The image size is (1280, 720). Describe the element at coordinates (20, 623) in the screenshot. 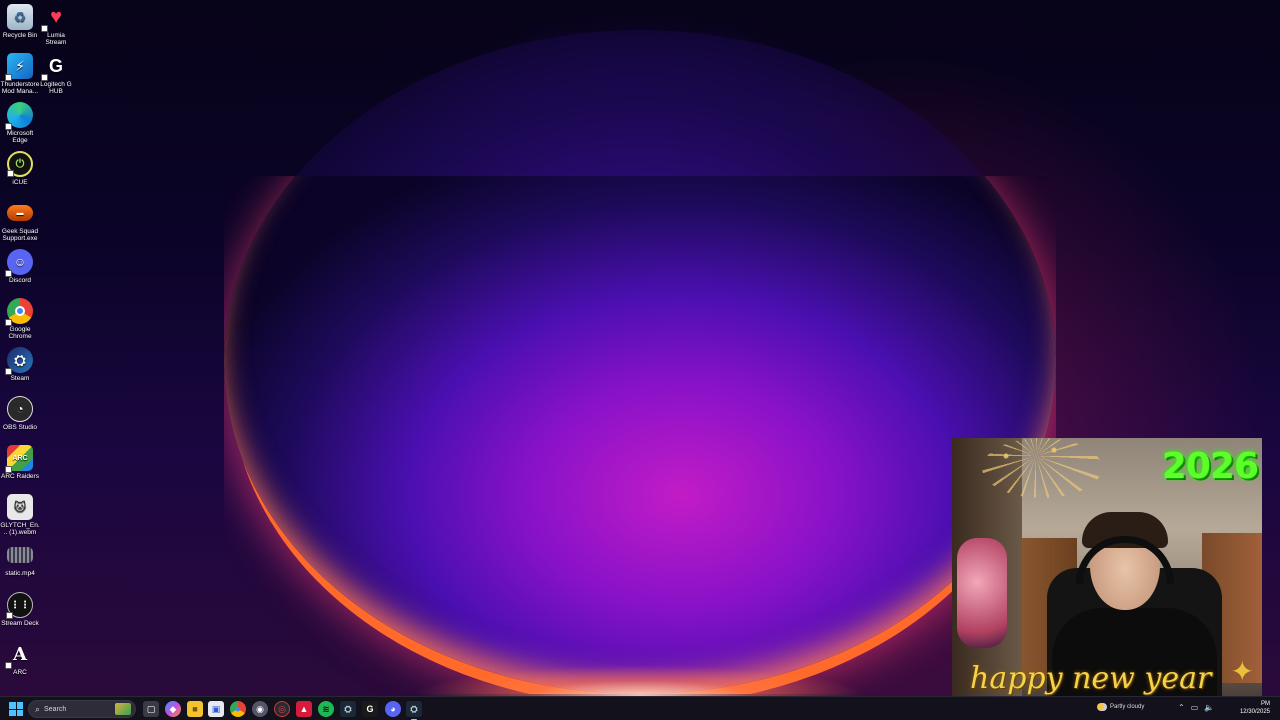

I see `desktop-icon-label: Stream Deck` at that location.